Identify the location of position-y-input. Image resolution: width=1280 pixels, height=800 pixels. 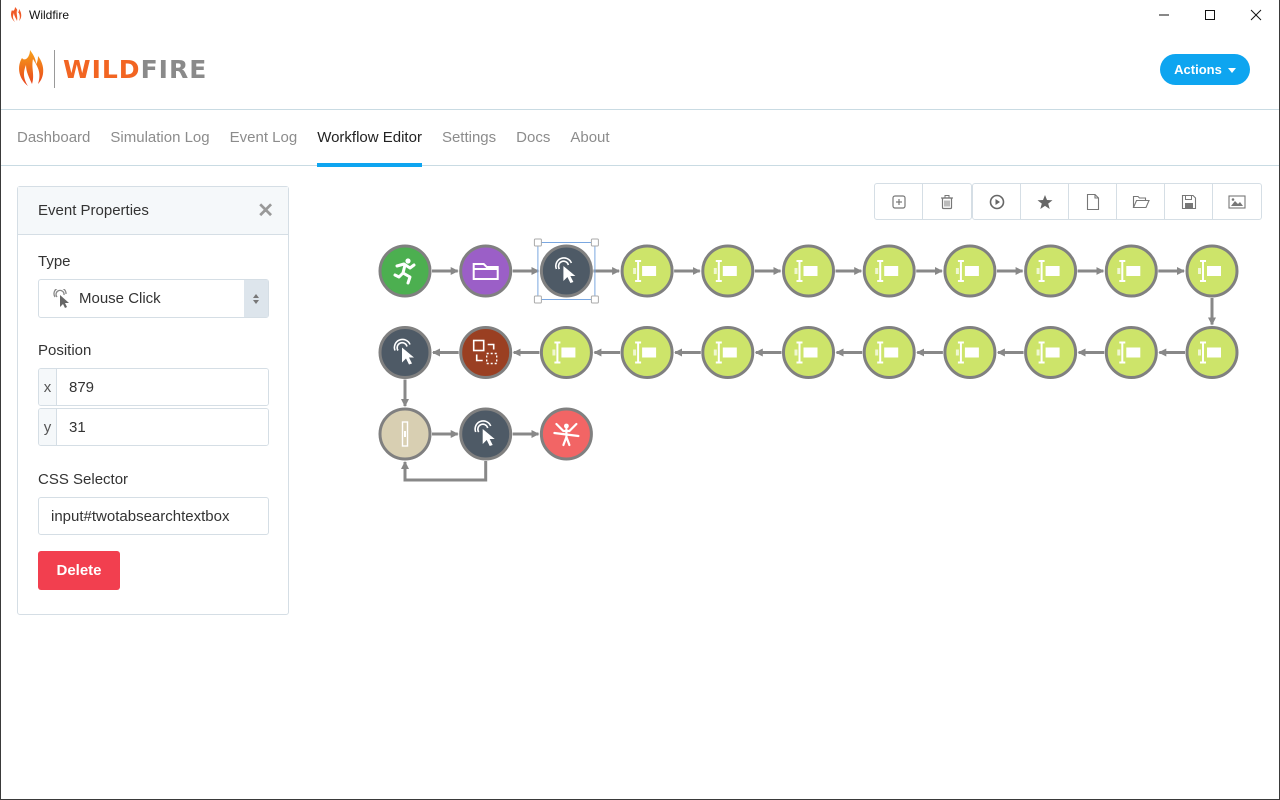
(162, 427).